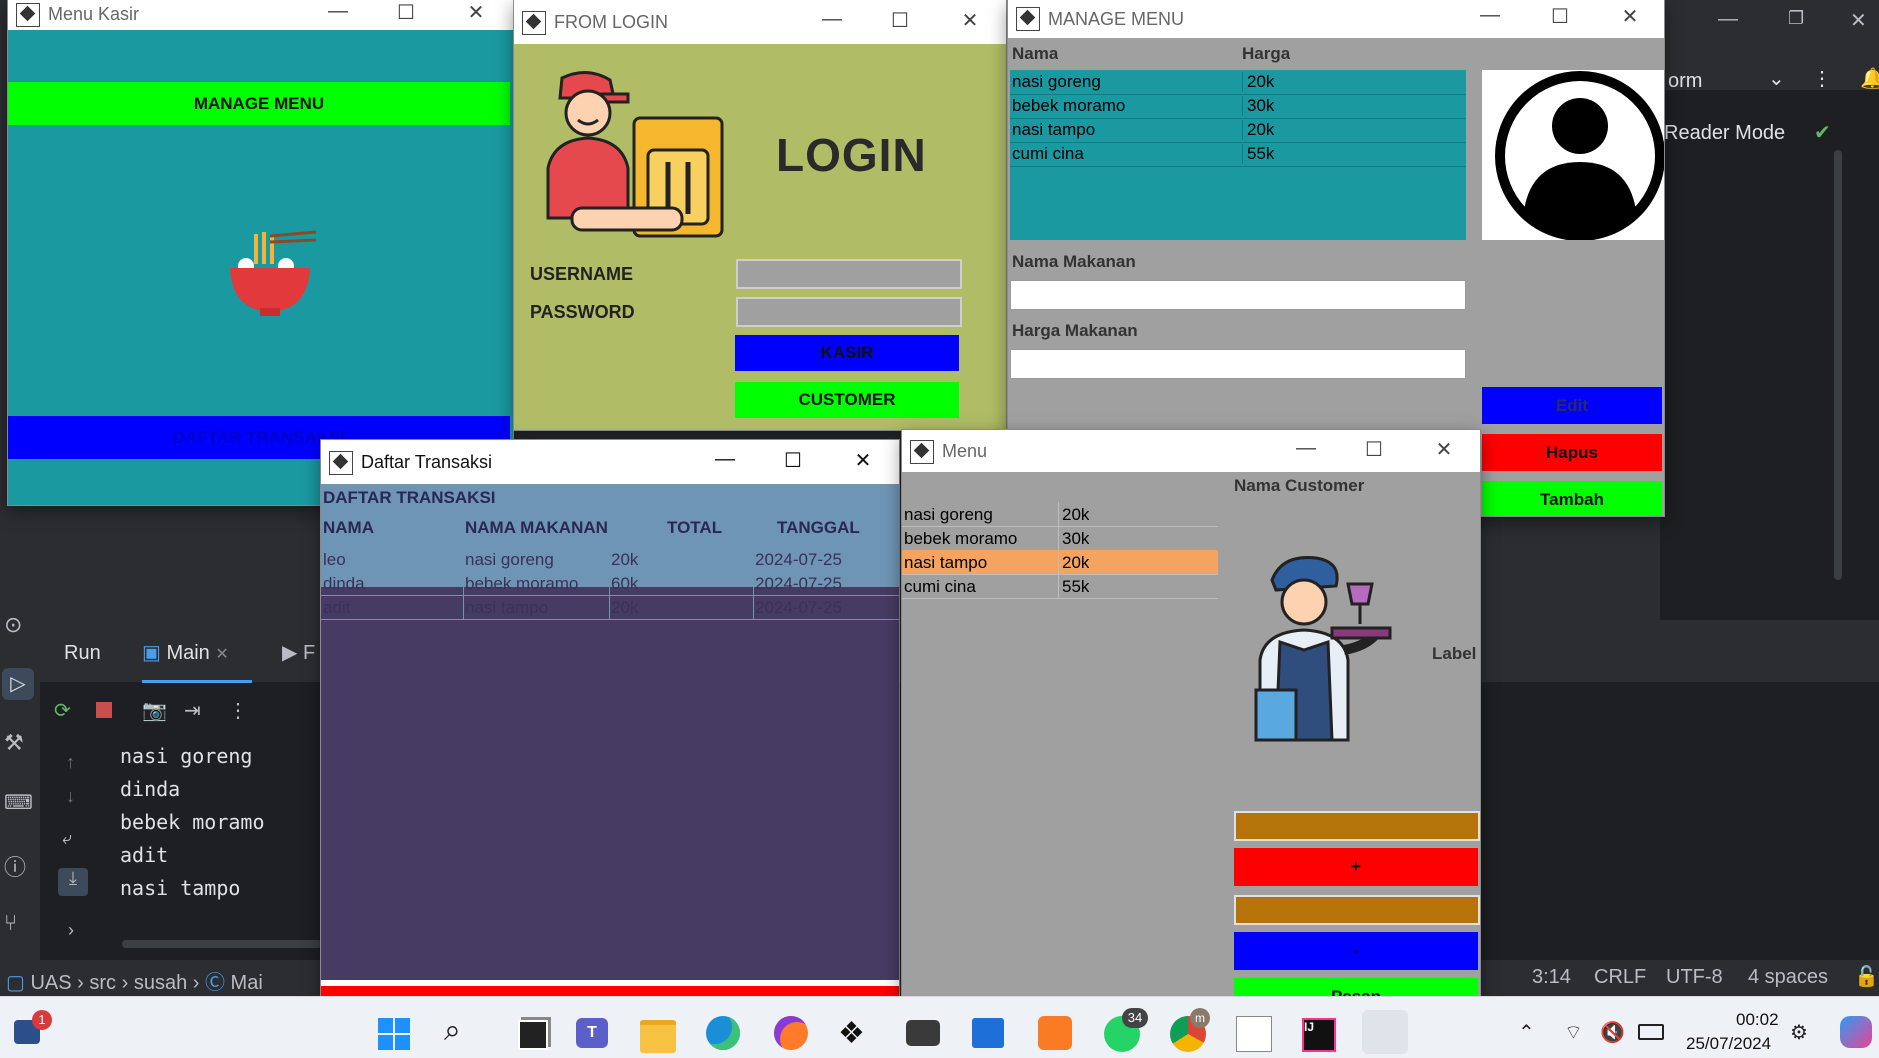  What do you see at coordinates (1357, 910) in the screenshot?
I see `quantity-field` at bounding box center [1357, 910].